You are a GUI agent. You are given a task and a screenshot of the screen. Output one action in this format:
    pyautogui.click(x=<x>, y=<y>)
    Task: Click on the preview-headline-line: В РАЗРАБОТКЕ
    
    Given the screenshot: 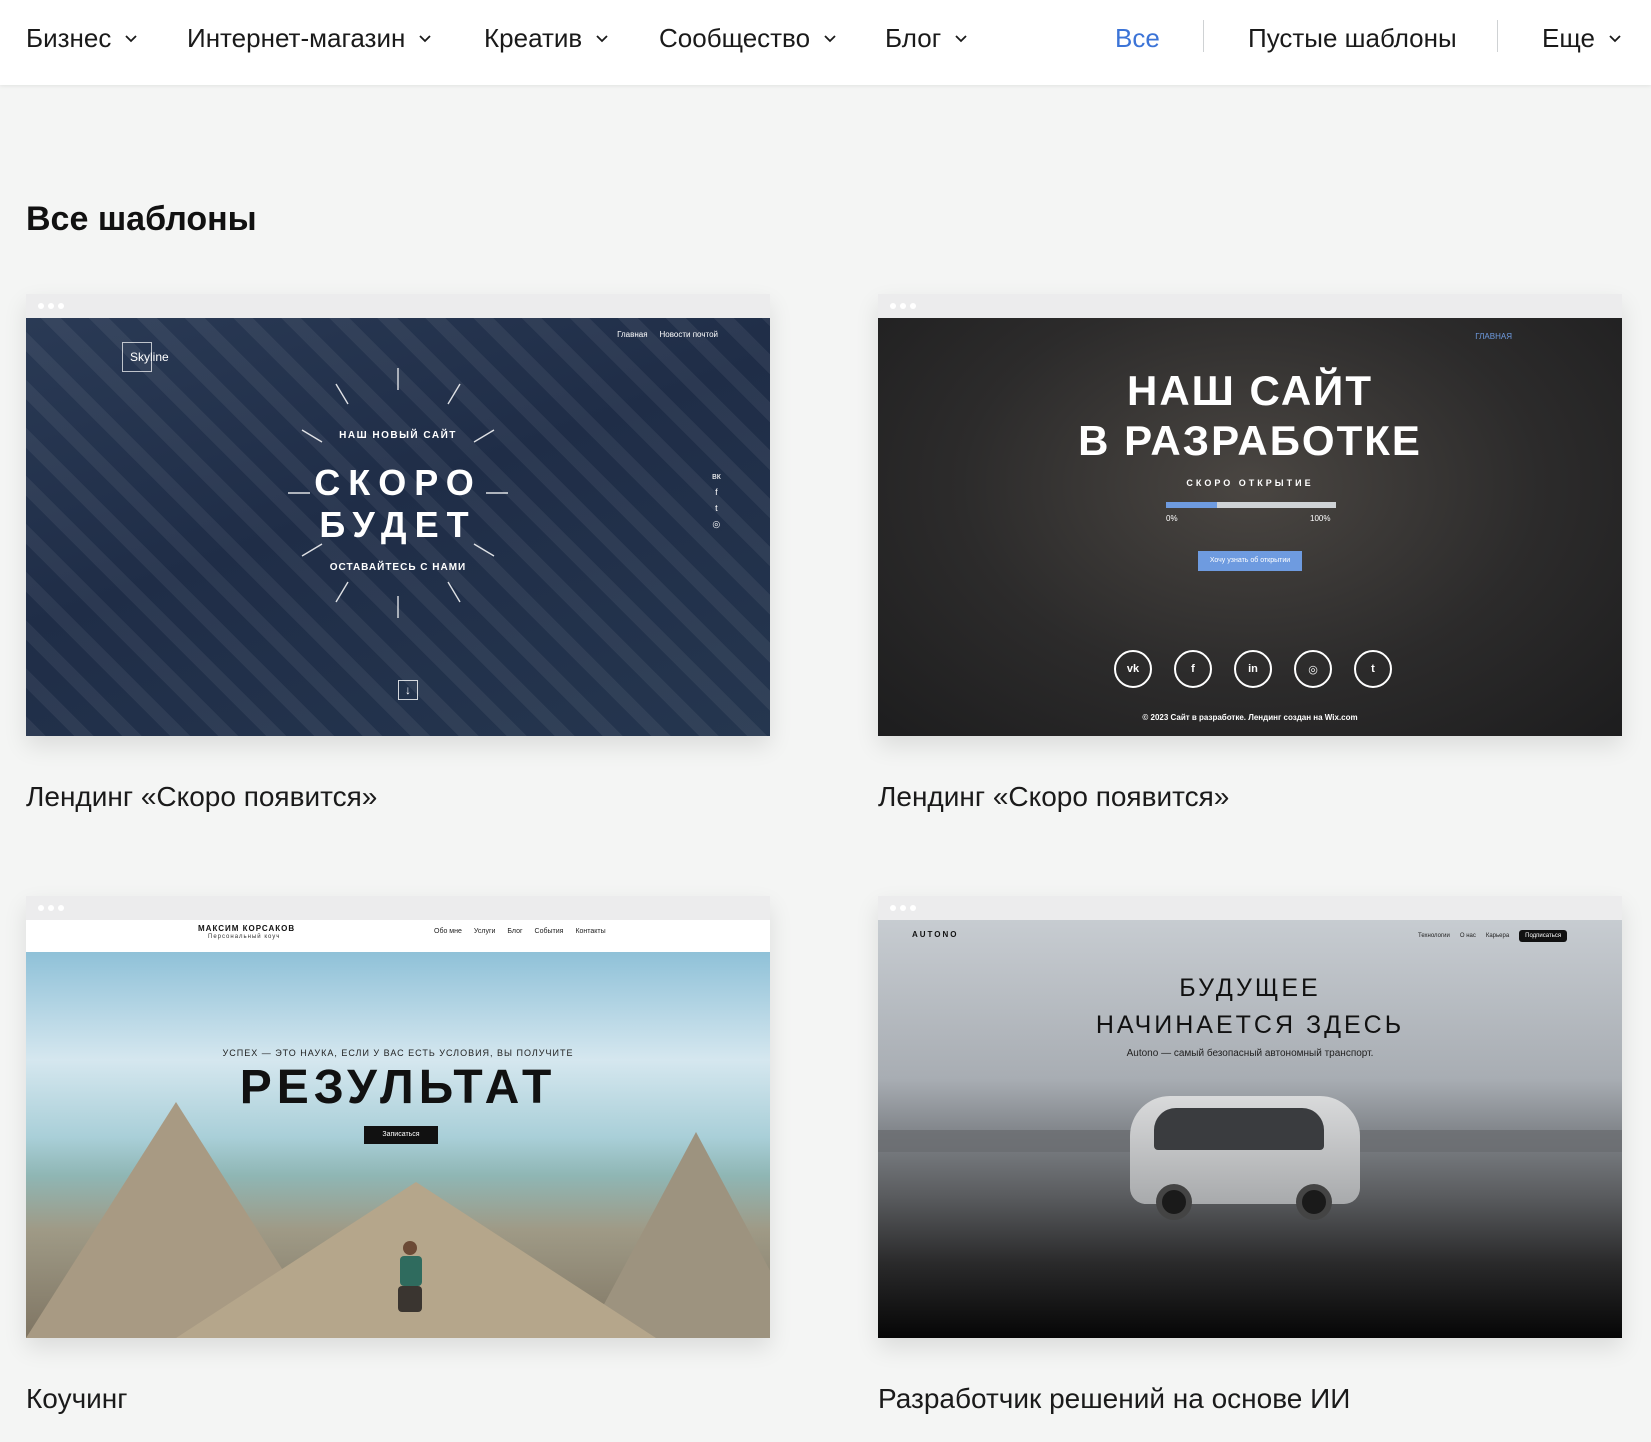 What is the action you would take?
    pyautogui.click(x=1250, y=440)
    